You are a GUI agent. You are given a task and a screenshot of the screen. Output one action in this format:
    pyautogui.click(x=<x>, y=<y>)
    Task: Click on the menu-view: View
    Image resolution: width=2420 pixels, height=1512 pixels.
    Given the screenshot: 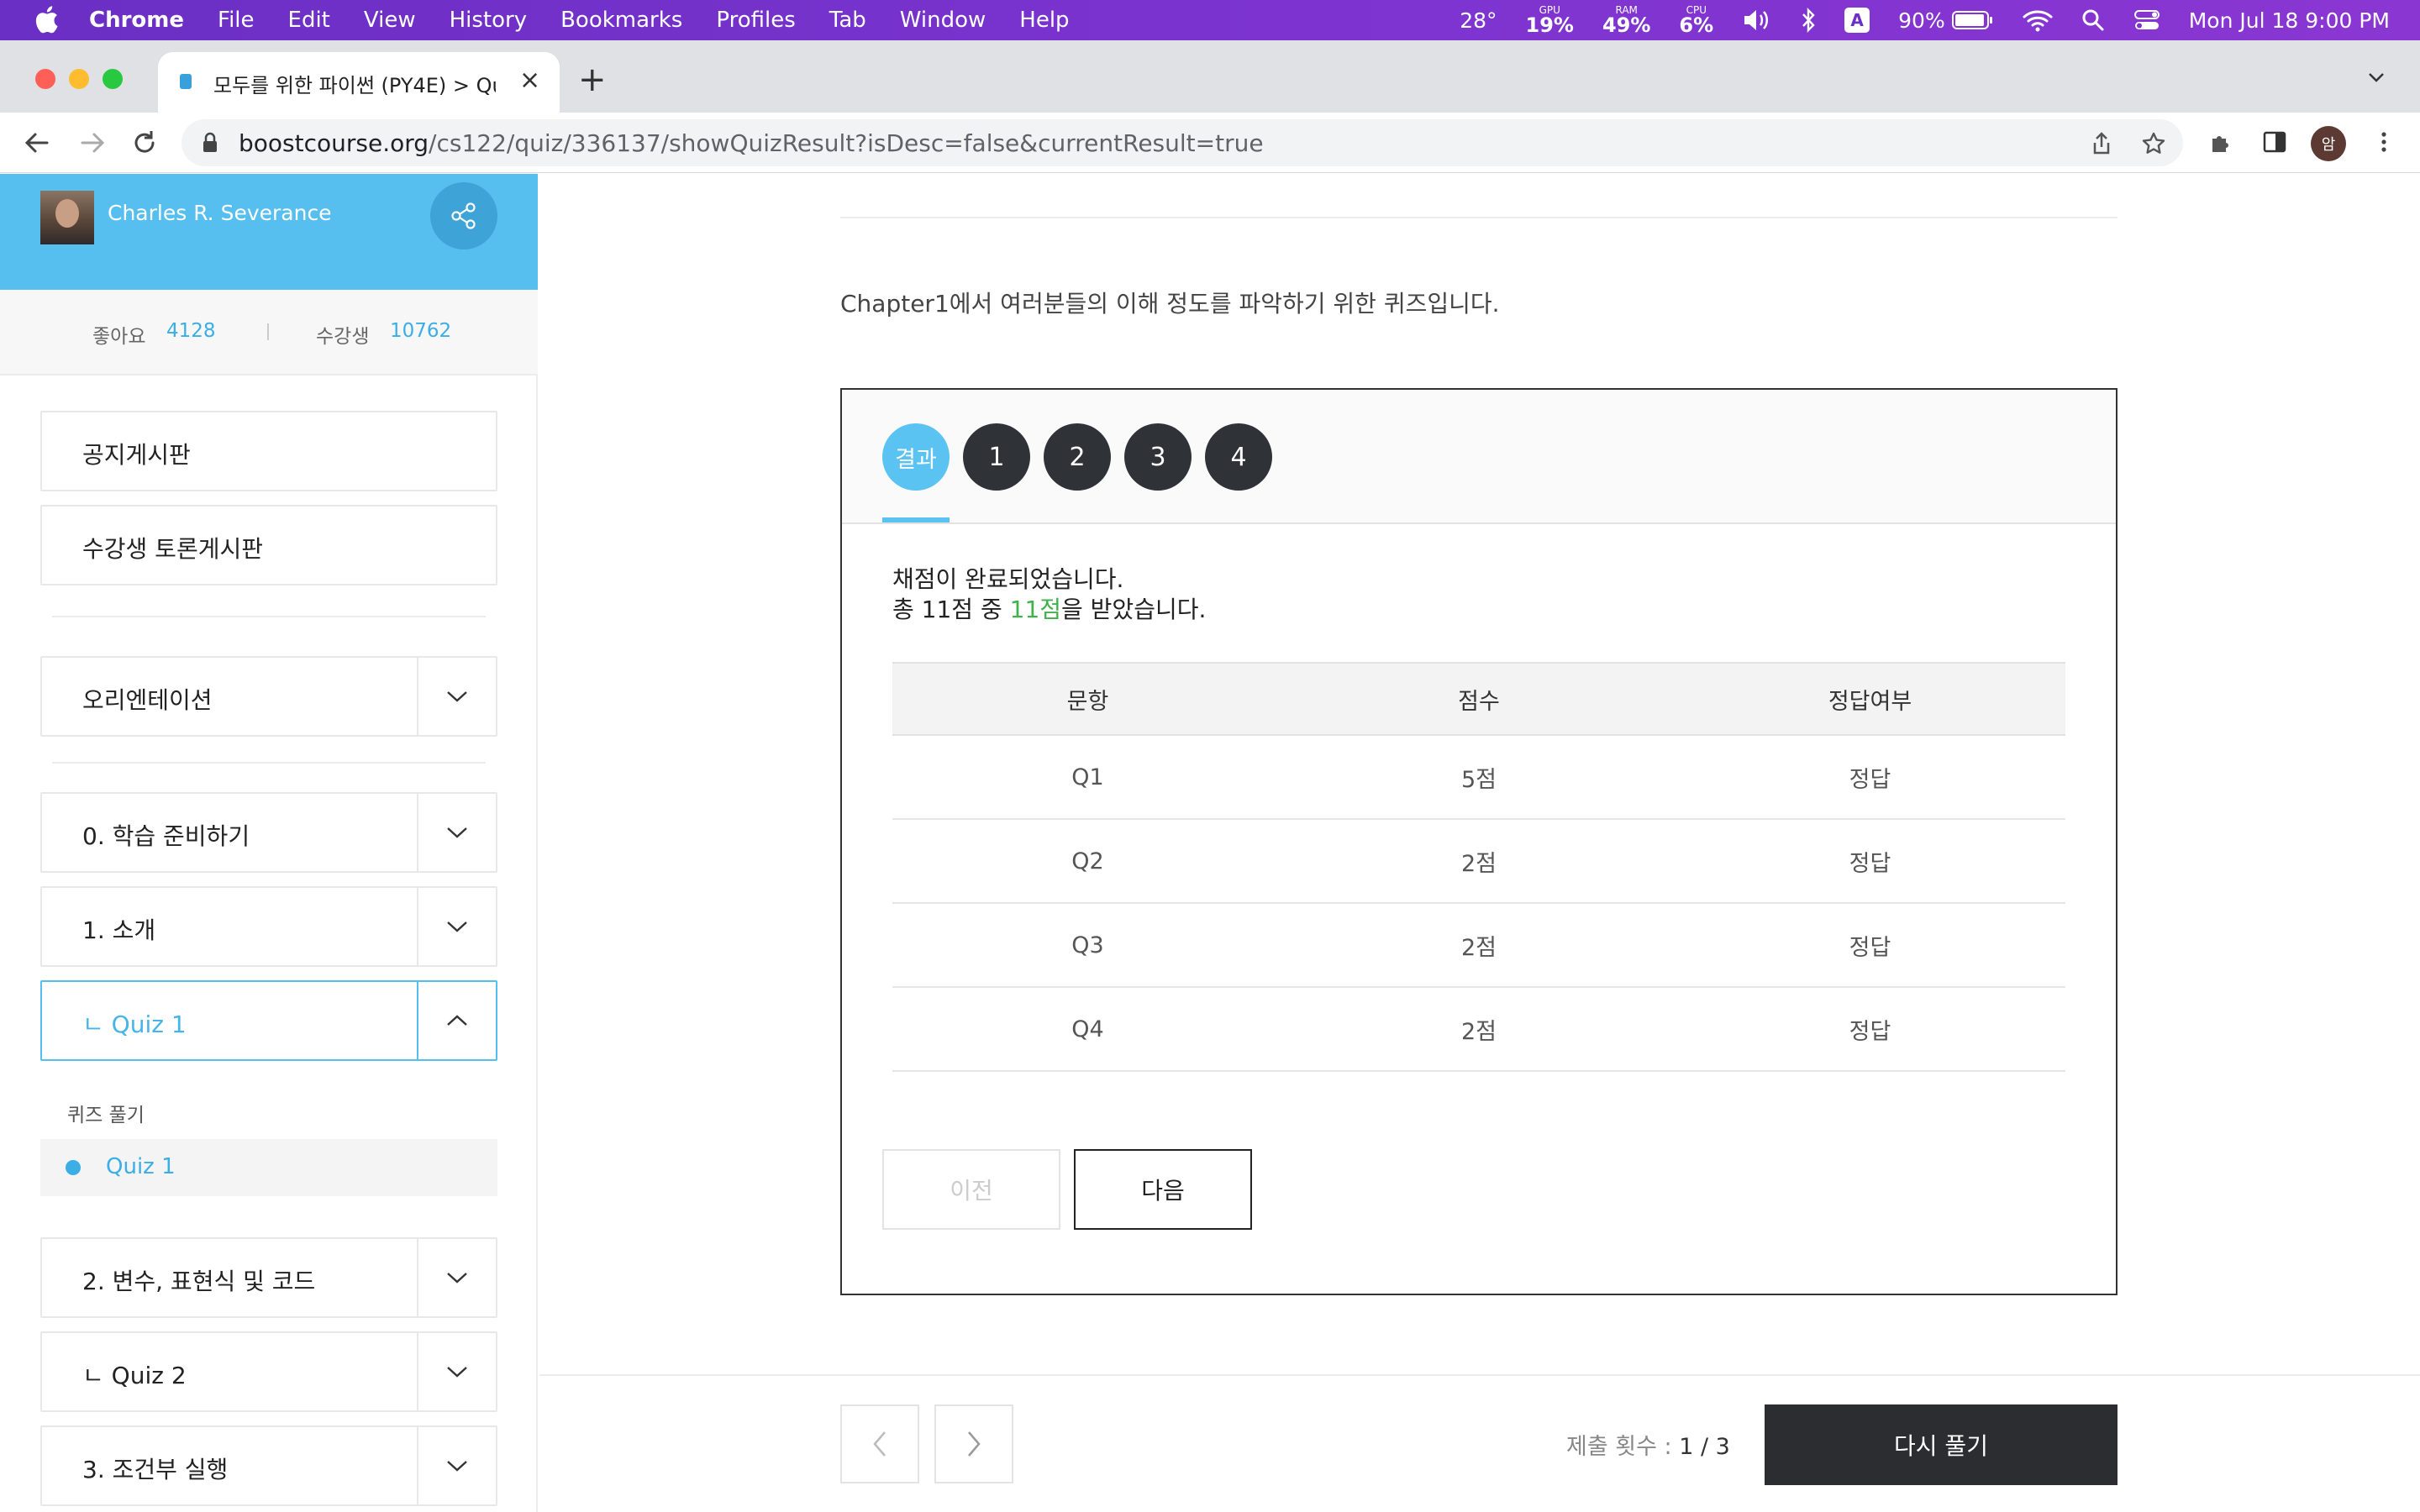 What is the action you would take?
    pyautogui.click(x=390, y=20)
    